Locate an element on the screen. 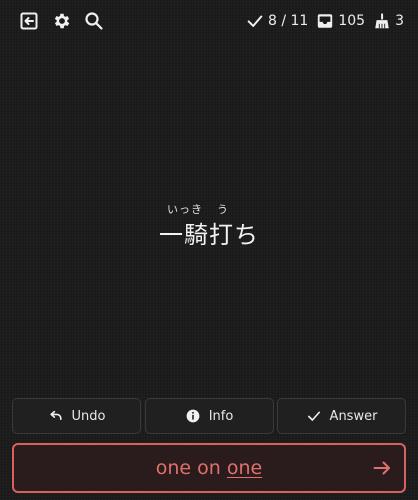 The height and width of the screenshot is (500, 418). broom-icon is located at coordinates (382, 21).